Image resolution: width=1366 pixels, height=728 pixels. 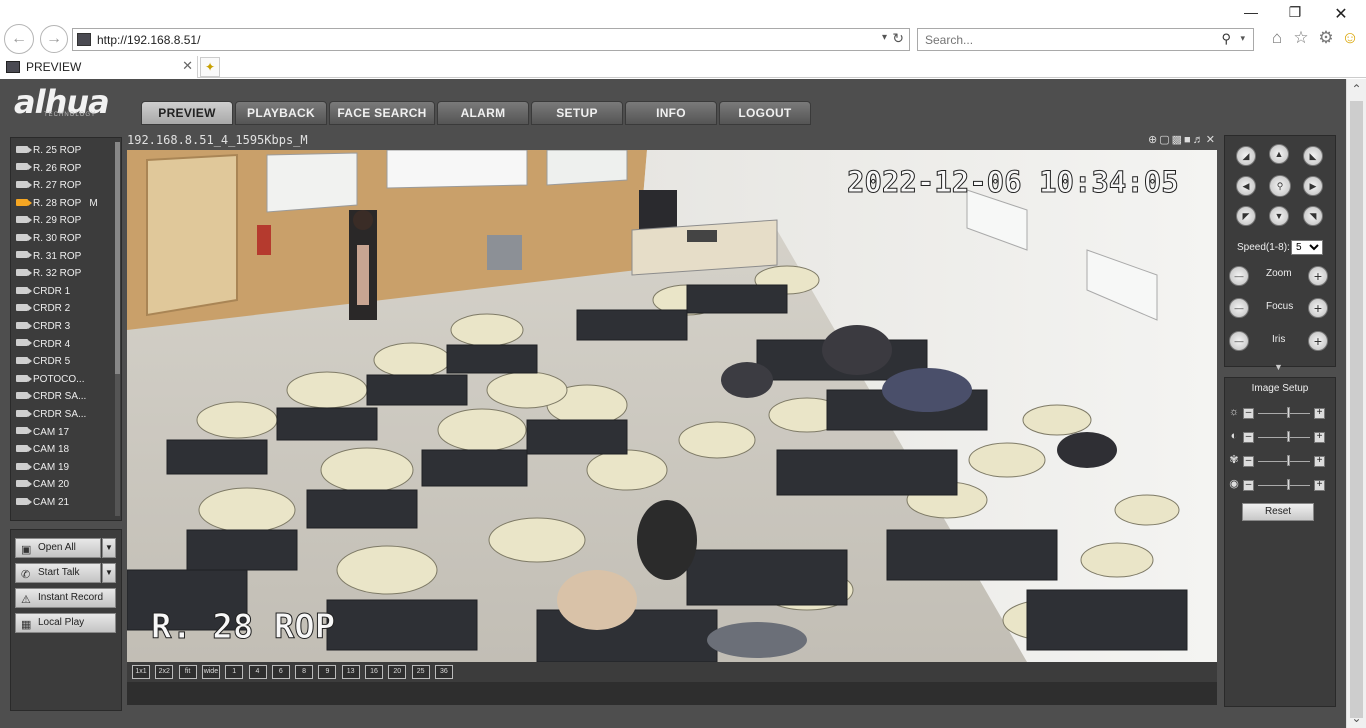 I want to click on camera-list-item: CAM 20, so click(x=66, y=484).